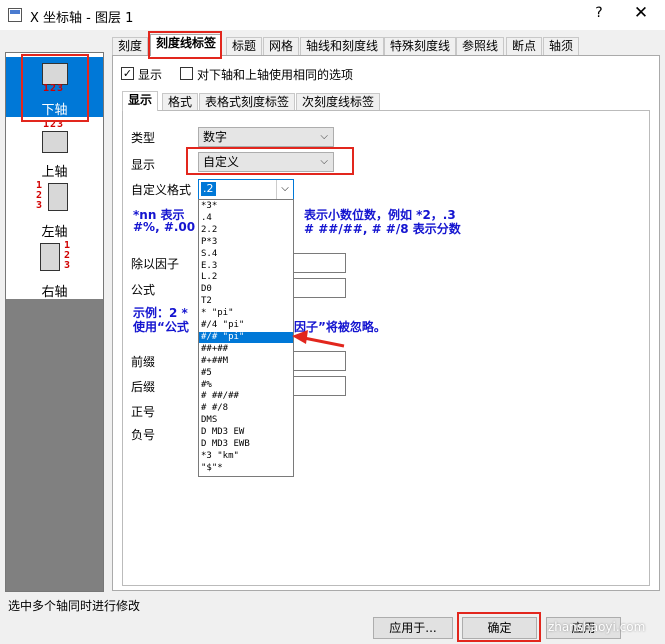 This screenshot has height=644, width=665. Describe the element at coordinates (54, 110) in the screenshot. I see `axis-label: 下轴` at that location.